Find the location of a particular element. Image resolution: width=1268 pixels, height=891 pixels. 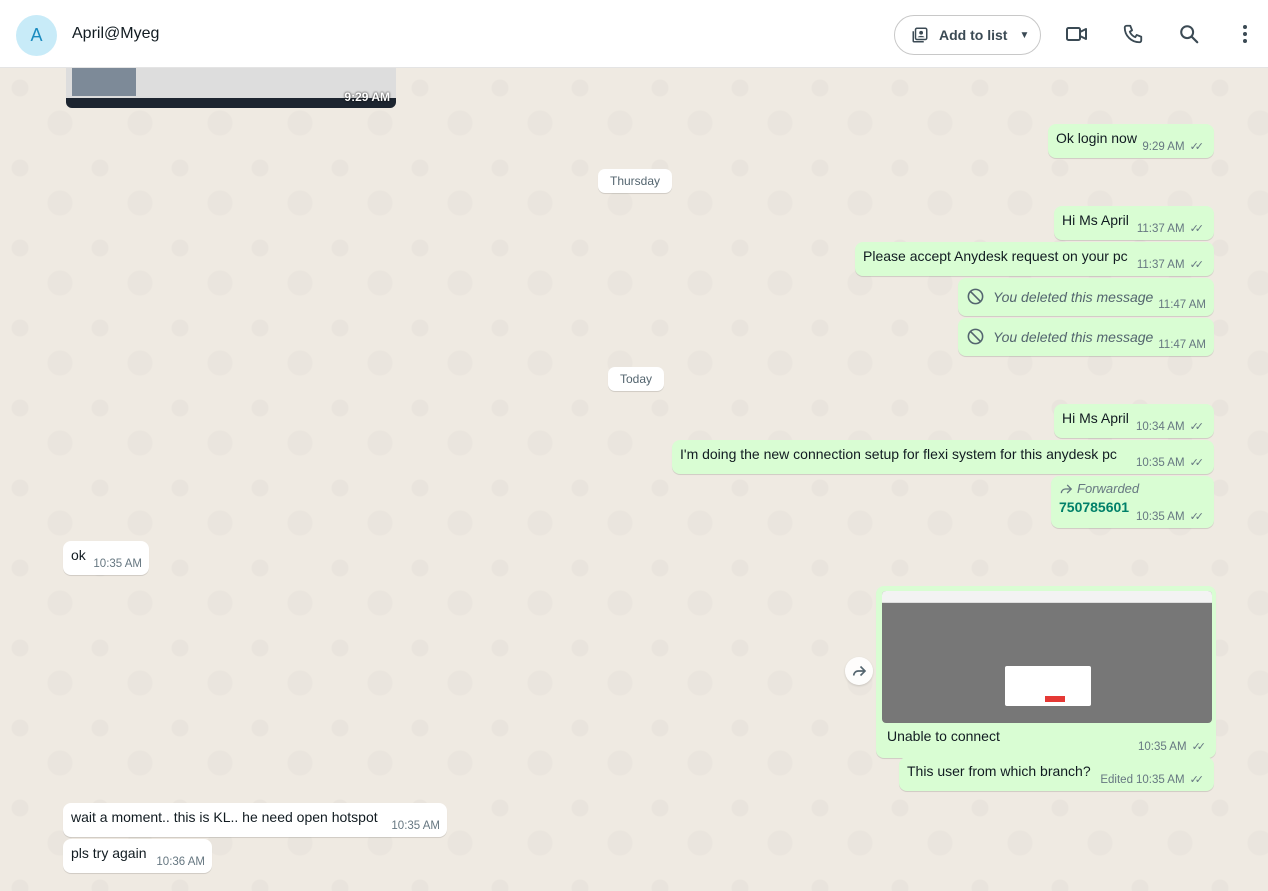

image-dialog is located at coordinates (1048, 686).